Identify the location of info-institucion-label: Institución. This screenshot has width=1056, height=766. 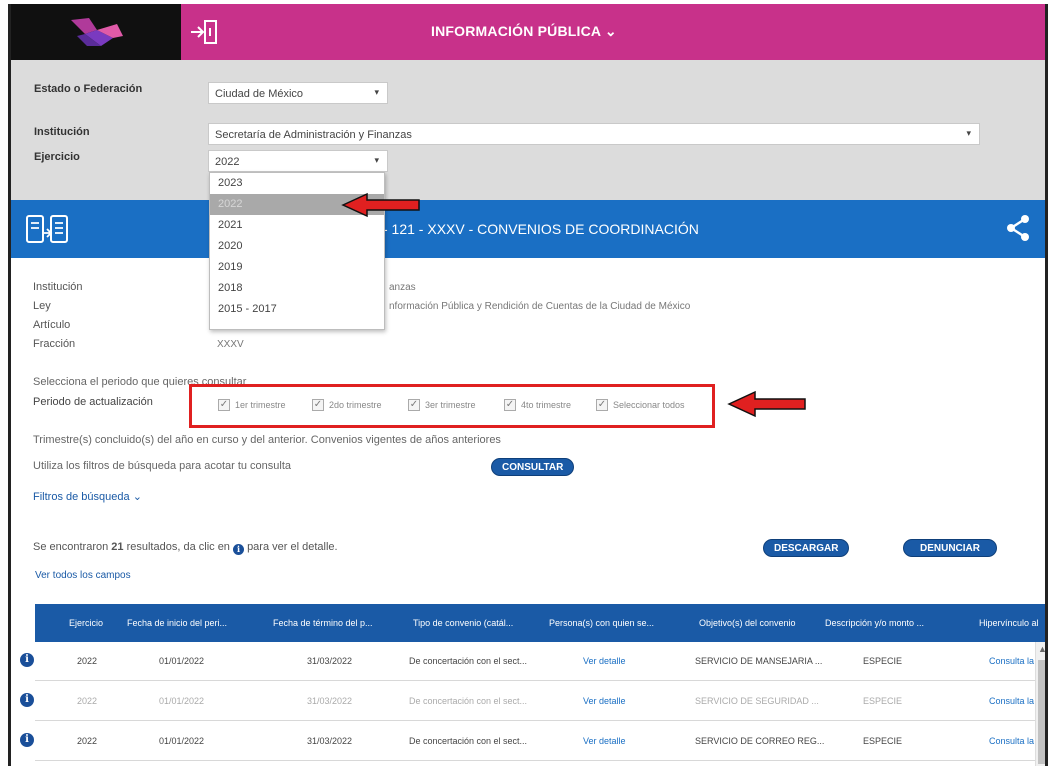
(58, 287).